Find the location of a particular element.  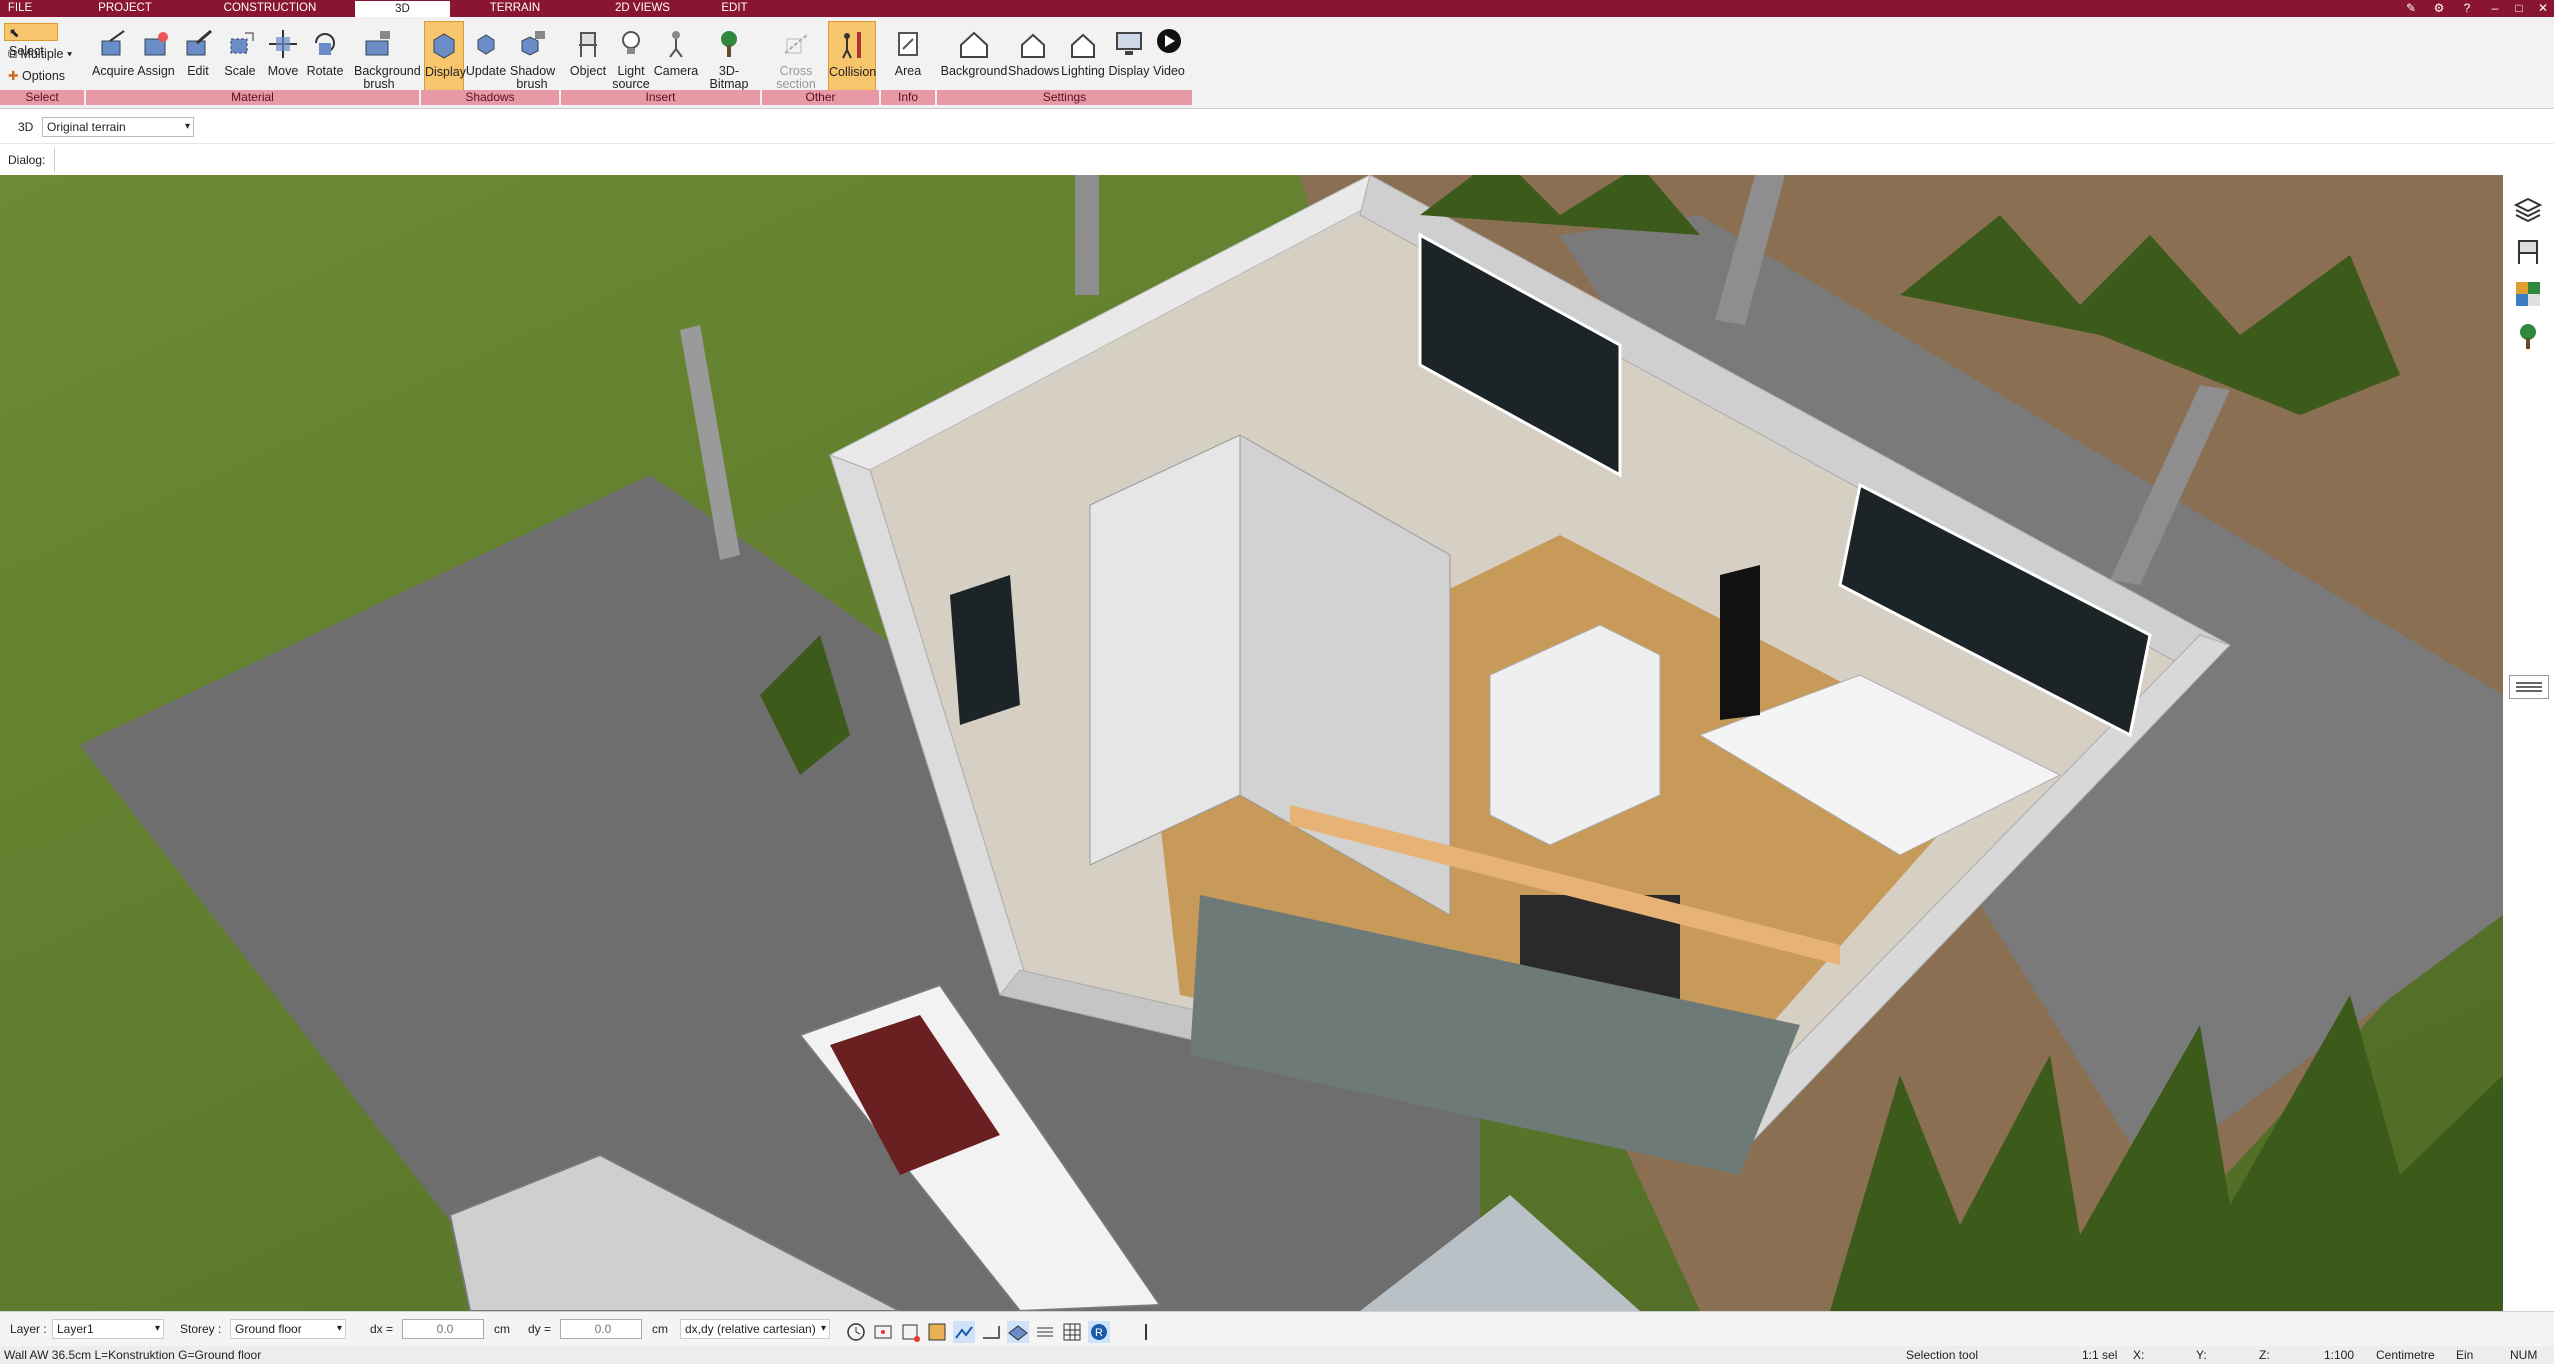

tab-construction: CONSTRUCTION is located at coordinates (270, 8).